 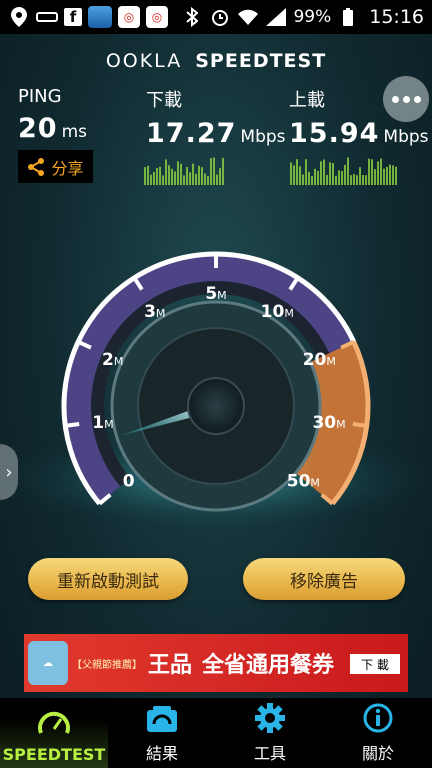 I want to click on upload-value-row: 15.94 Mbps, so click(x=359, y=133).